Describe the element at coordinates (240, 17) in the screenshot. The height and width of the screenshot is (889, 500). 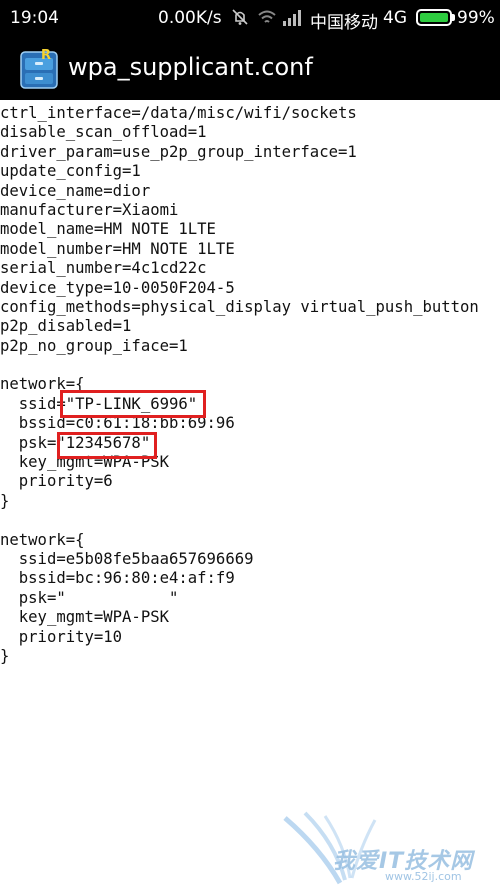
I see `mute-icon` at that location.